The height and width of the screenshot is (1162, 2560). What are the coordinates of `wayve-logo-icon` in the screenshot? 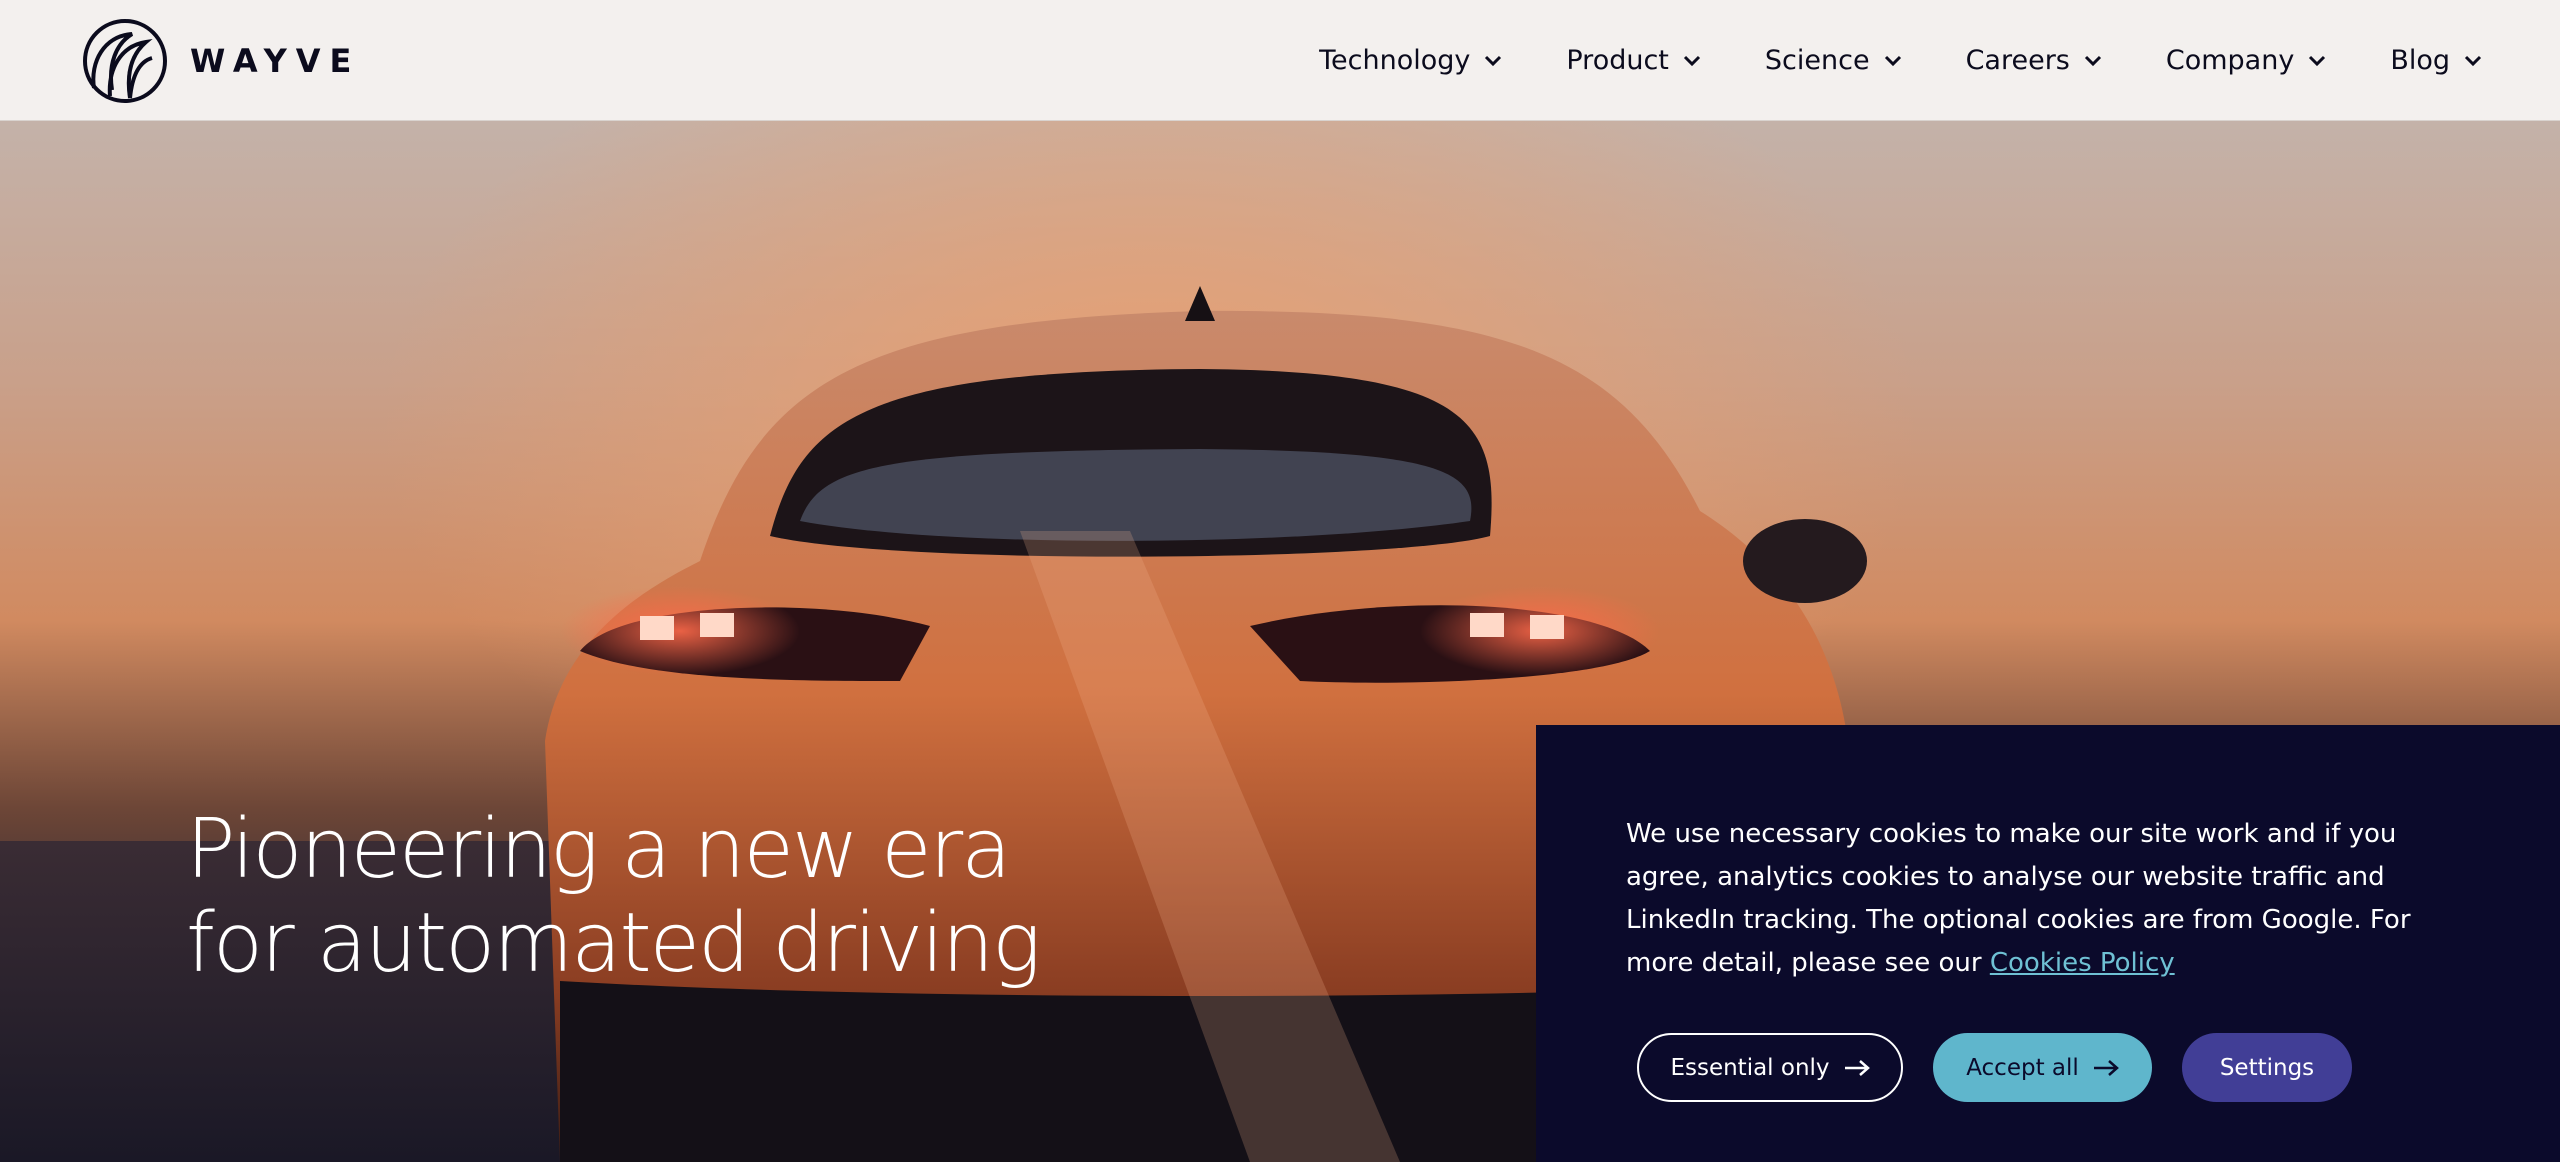 It's located at (125, 61).